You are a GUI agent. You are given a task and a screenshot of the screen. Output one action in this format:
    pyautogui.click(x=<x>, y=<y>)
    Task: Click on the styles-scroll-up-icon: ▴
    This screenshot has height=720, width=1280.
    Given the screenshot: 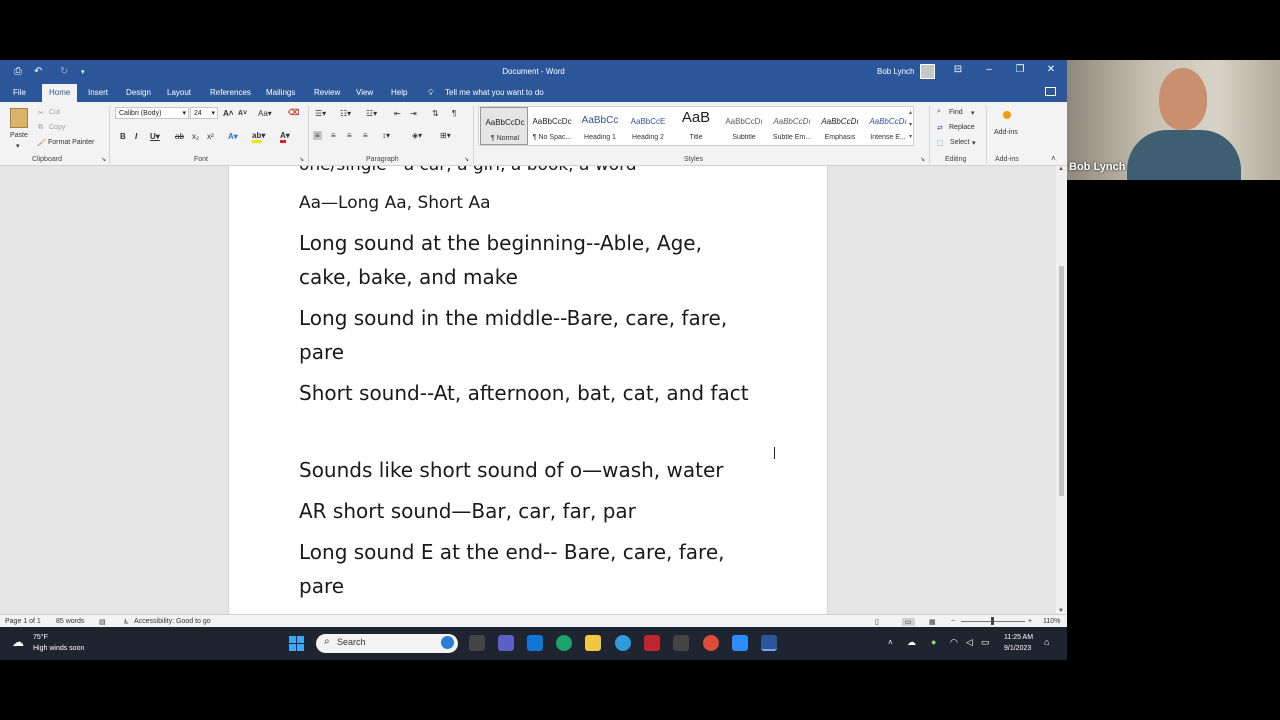 What is the action you would take?
    pyautogui.click(x=910, y=112)
    